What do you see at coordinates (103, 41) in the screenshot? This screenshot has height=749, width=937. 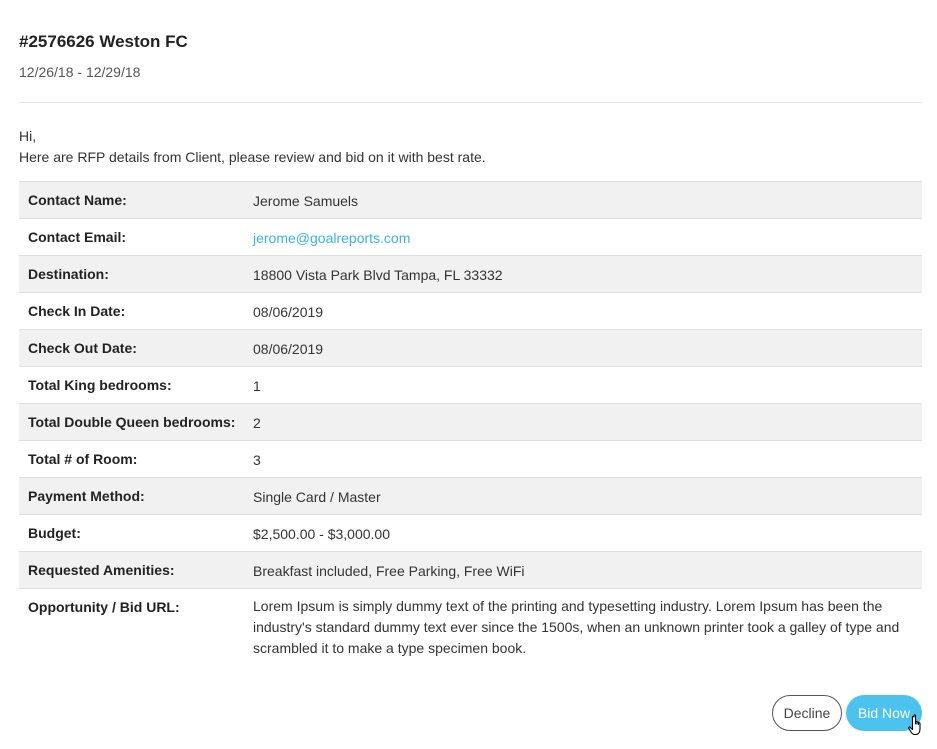 I see `page-title: #2576626 Weston FC` at bounding box center [103, 41].